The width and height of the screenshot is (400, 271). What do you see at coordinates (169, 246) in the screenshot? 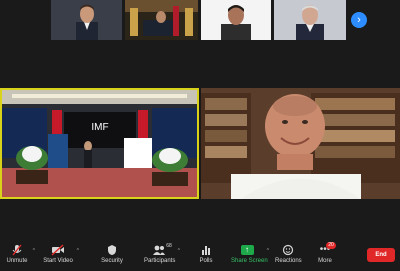
I see `participants-count: 68` at bounding box center [169, 246].